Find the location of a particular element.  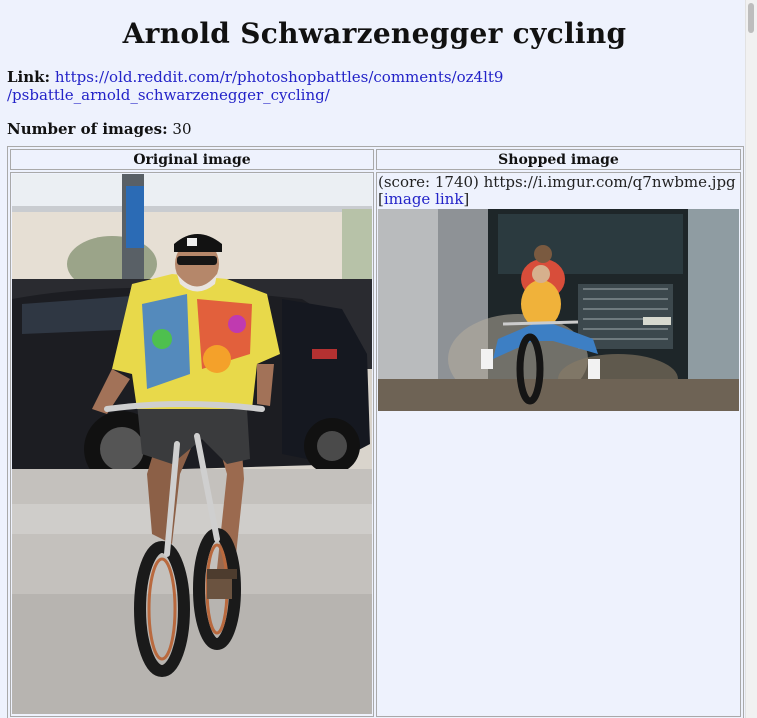

header-original: Original image is located at coordinates (192, 159).